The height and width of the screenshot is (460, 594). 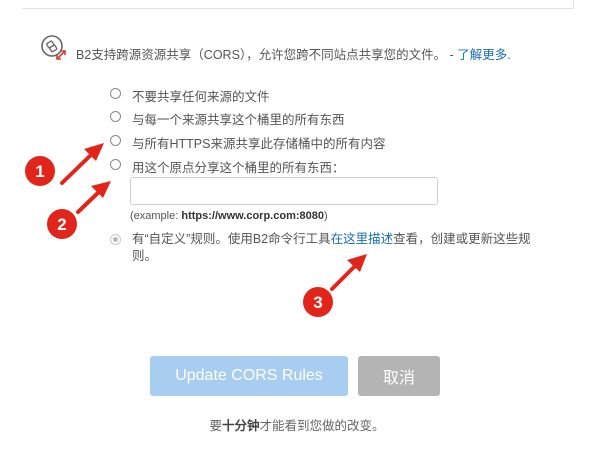 I want to click on change-delay-prefix: 要, so click(x=215, y=426).